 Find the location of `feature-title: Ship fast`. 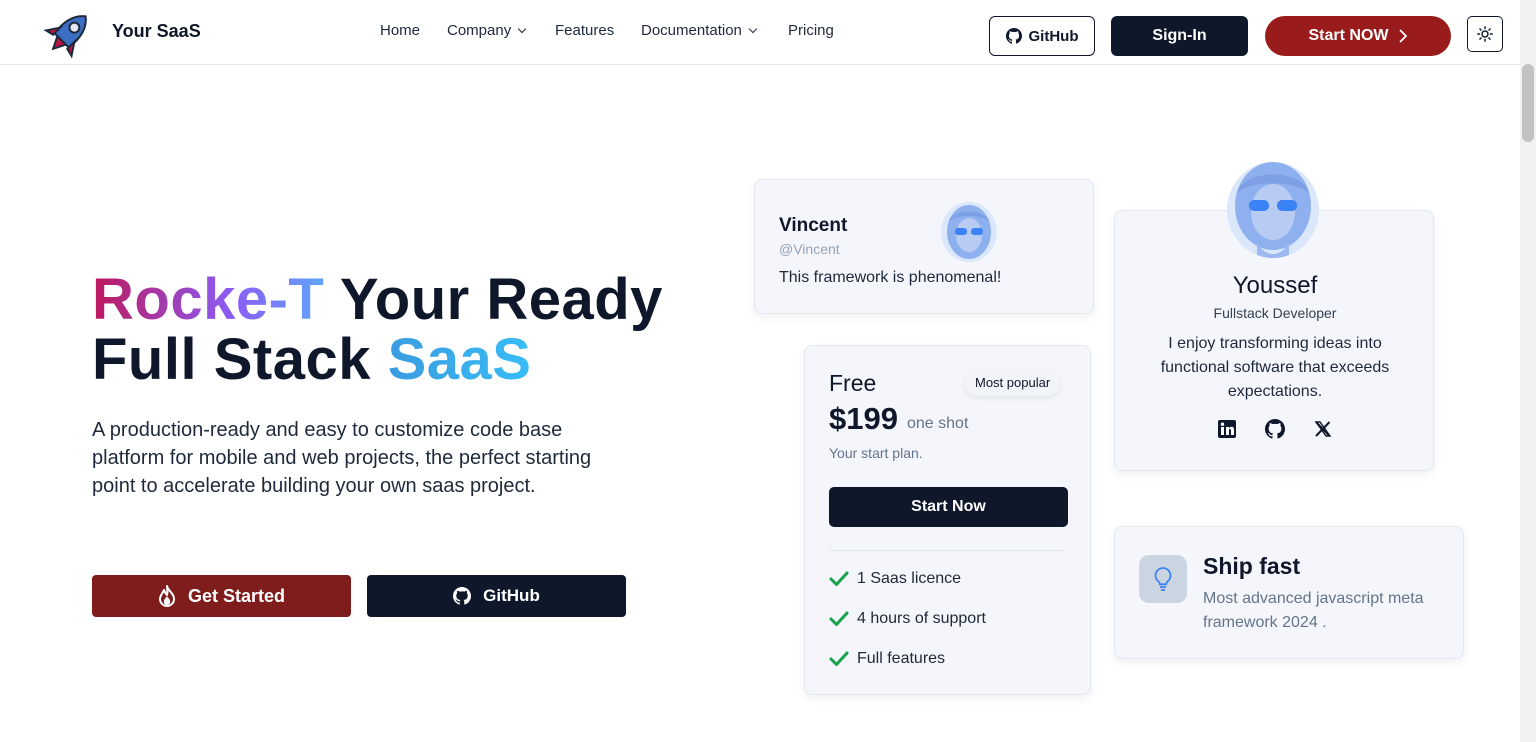

feature-title: Ship fast is located at coordinates (1252, 566).